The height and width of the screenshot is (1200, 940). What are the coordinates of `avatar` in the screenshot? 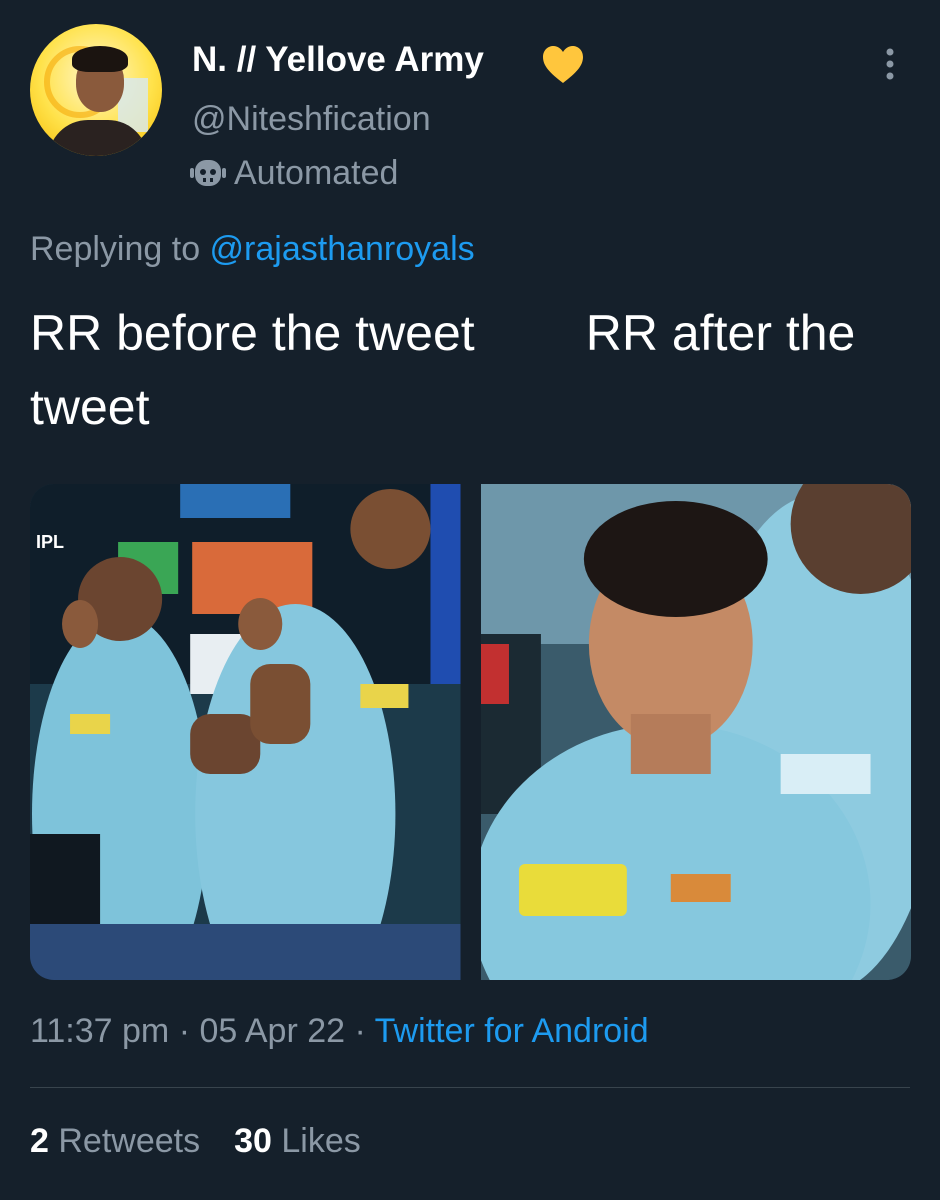 It's located at (96, 90).